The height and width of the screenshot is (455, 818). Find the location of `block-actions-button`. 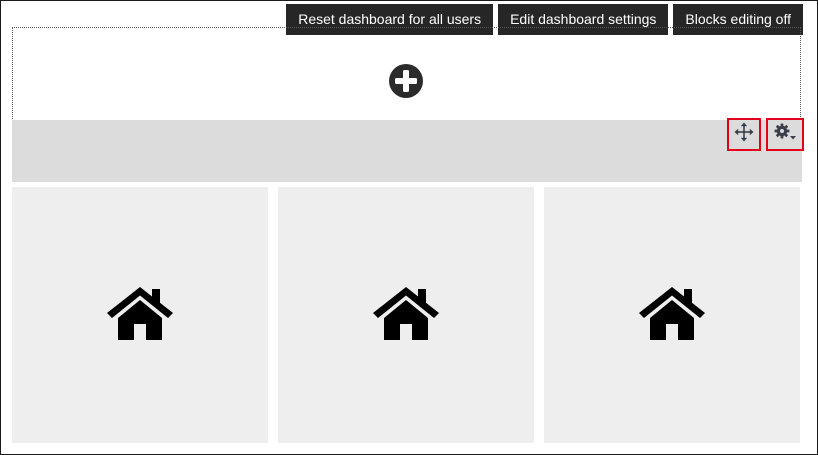

block-actions-button is located at coordinates (785, 134).